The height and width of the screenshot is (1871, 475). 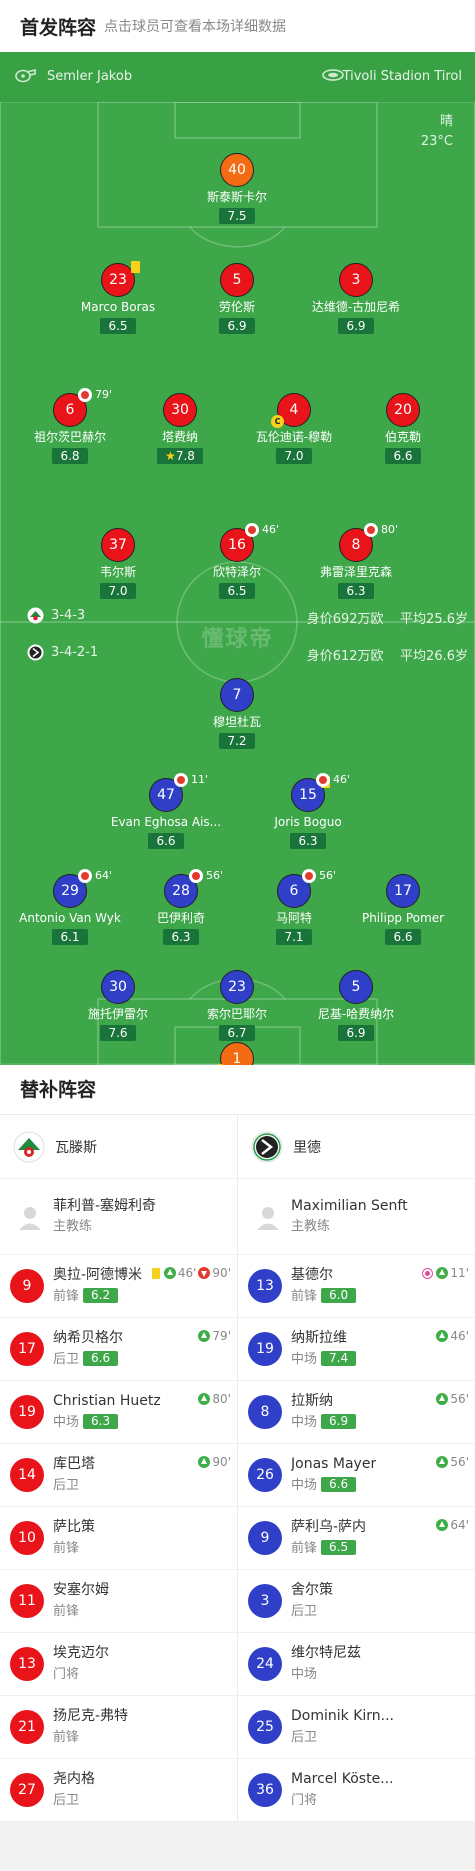 I want to click on player-rating: 6.3, so click(x=356, y=591).